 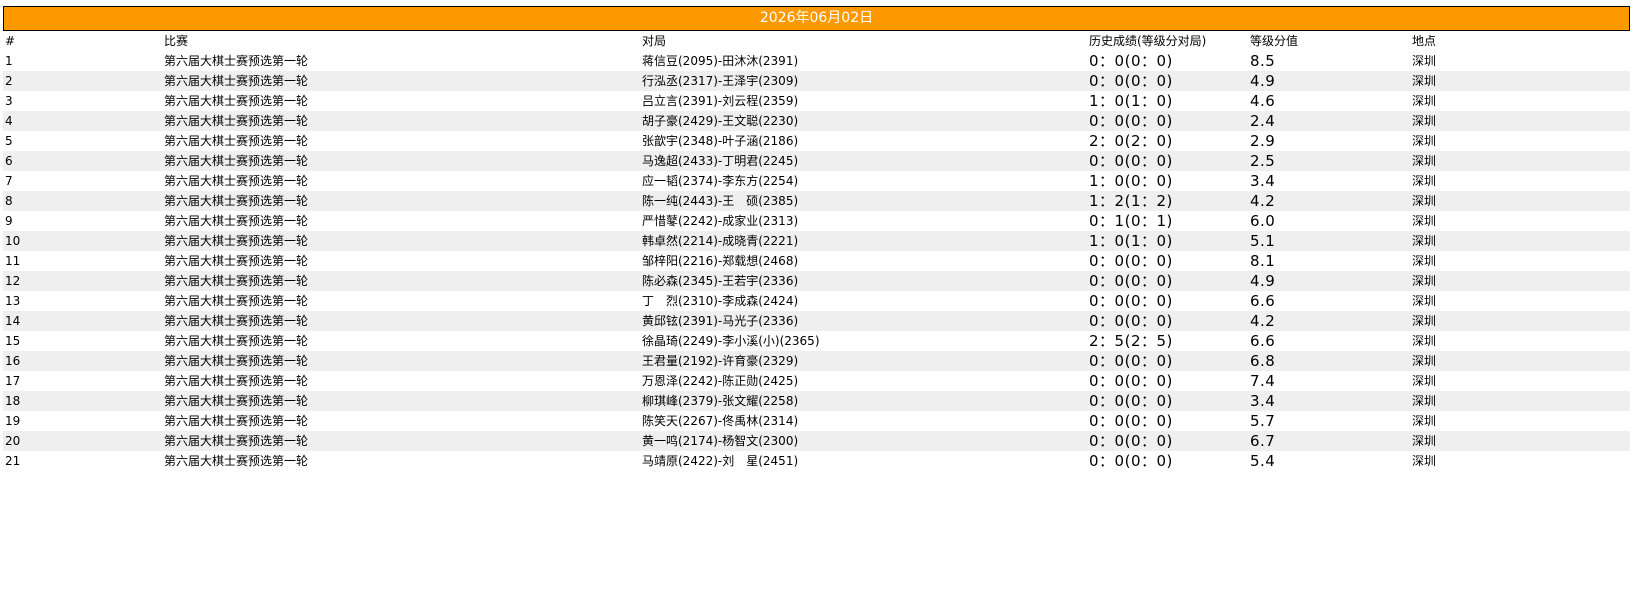 What do you see at coordinates (82, 181) in the screenshot?
I see `row-no-cell: 7` at bounding box center [82, 181].